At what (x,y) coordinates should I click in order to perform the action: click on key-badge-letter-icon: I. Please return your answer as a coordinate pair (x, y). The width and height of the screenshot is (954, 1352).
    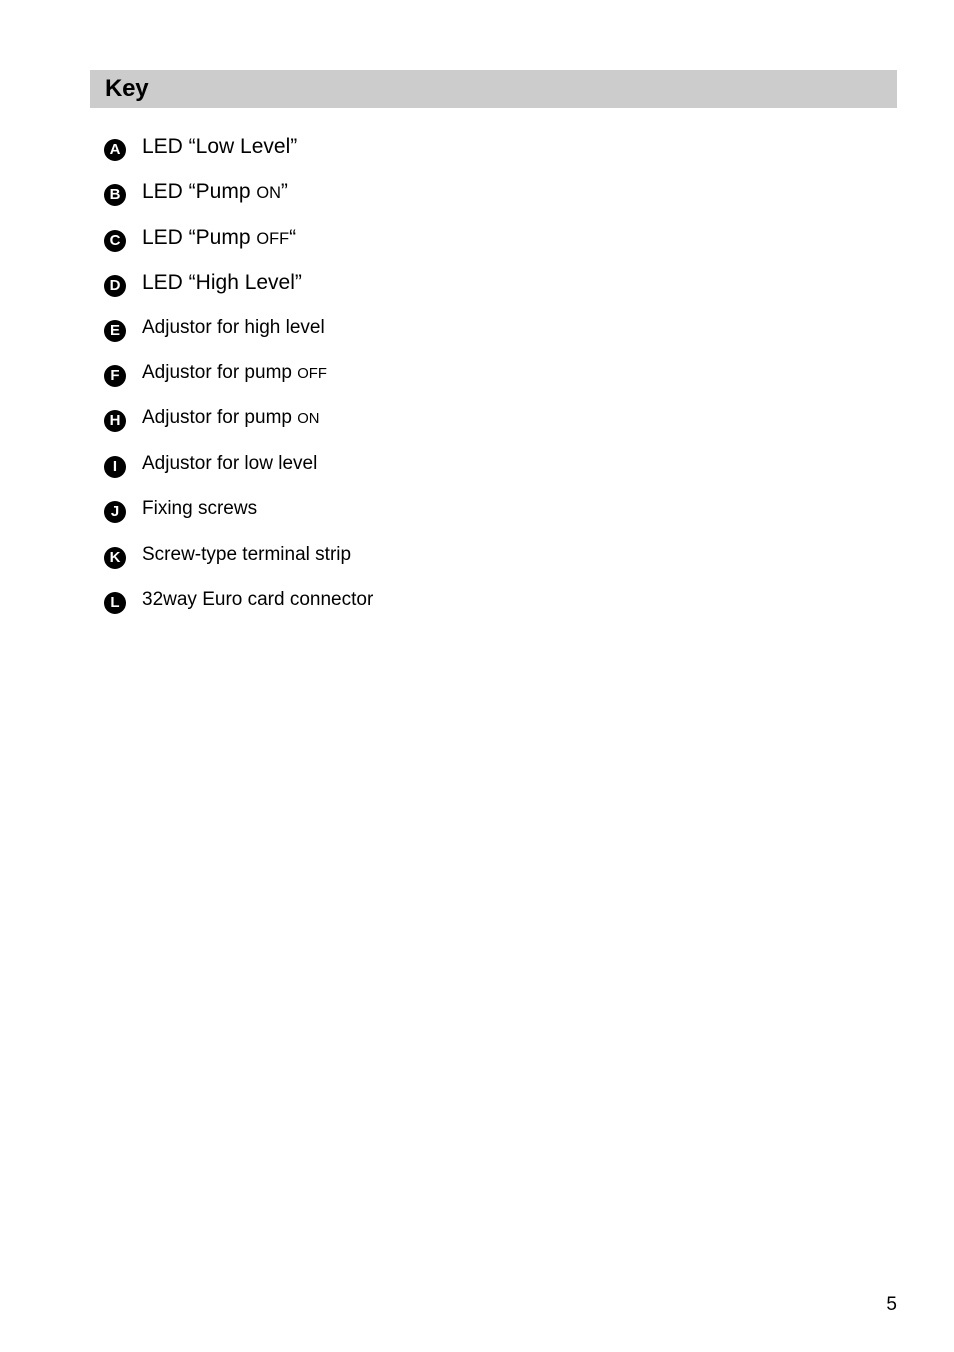
    Looking at the image, I should click on (115, 466).